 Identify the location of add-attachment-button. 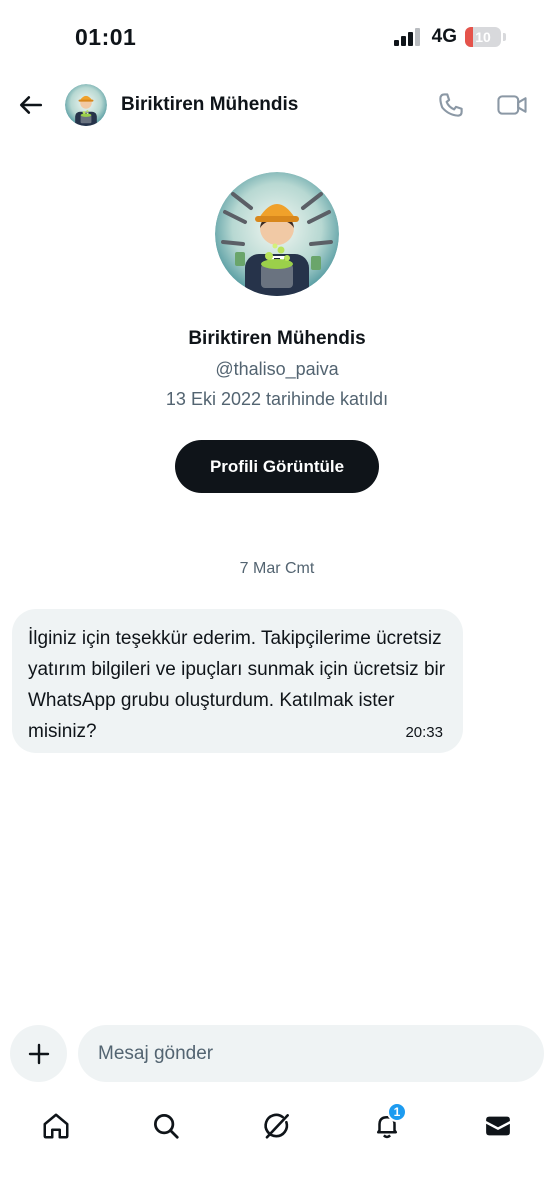
(38, 1053).